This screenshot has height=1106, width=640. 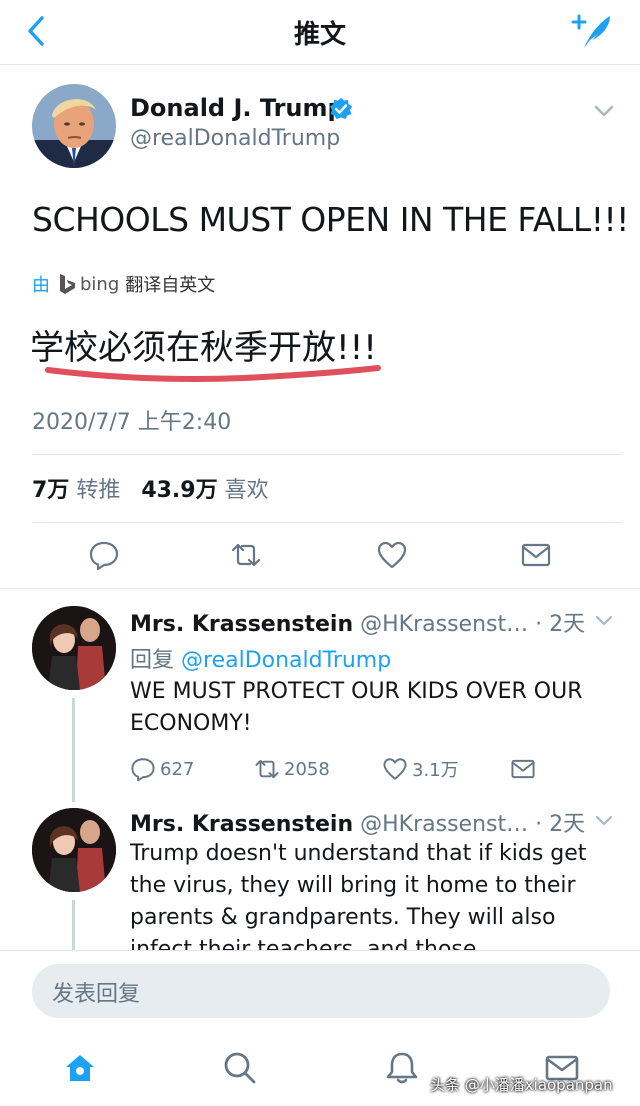 I want to click on home-icon, so click(x=80, y=1068).